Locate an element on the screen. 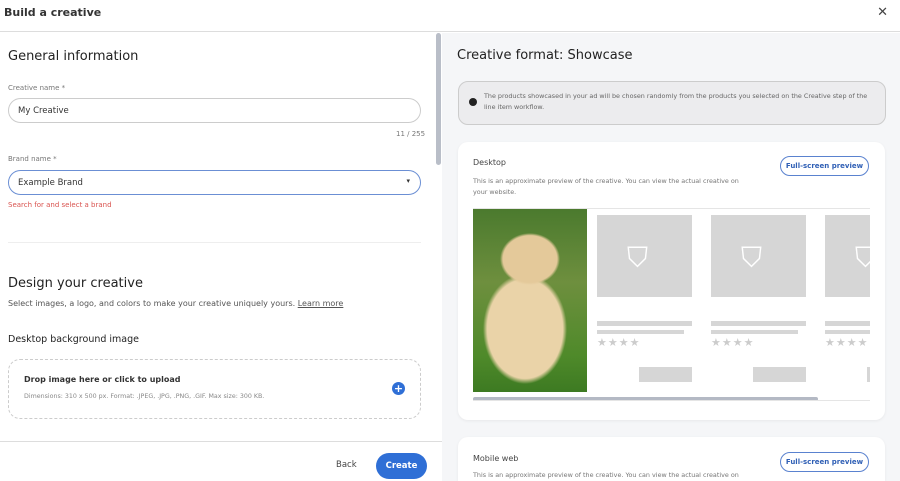  back-button: Back is located at coordinates (346, 465).